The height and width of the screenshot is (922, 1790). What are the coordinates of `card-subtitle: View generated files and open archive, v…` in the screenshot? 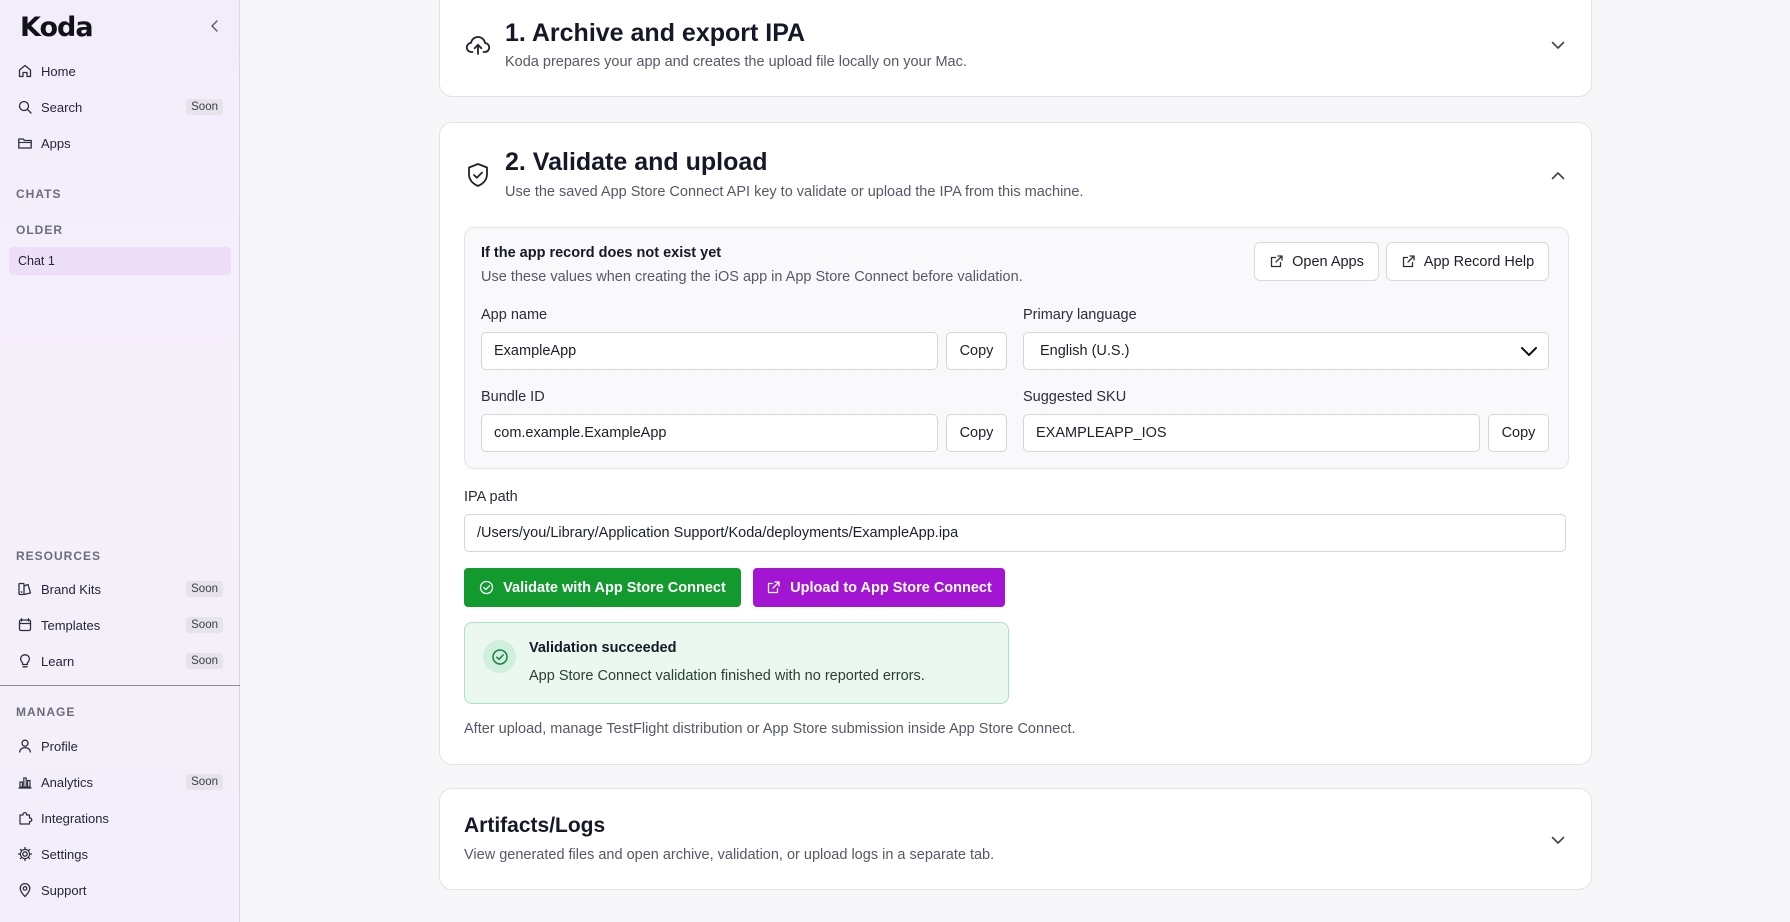 It's located at (729, 855).